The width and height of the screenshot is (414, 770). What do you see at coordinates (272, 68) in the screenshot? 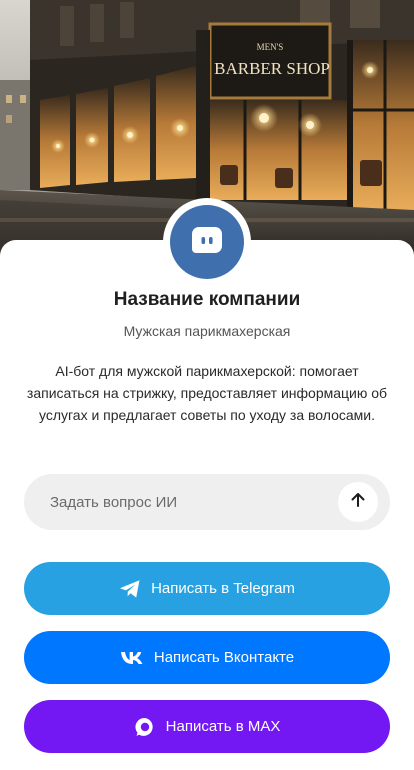
I see `hero-sign-main: BARBER SHOP` at bounding box center [272, 68].